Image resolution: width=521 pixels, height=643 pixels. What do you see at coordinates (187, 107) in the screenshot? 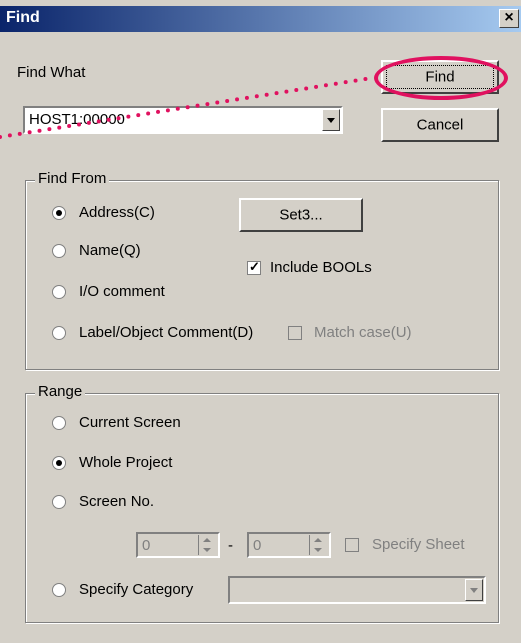
I see `callout-dotted-line` at bounding box center [187, 107].